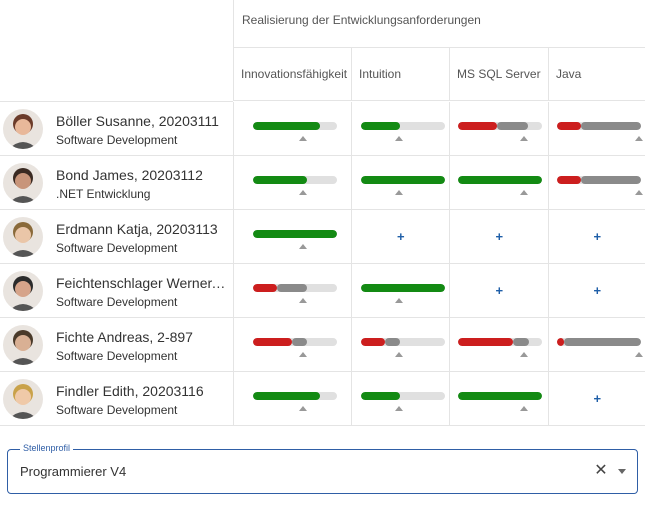 The height and width of the screenshot is (507, 645). I want to click on column-header-3: Java, so click(596, 74).